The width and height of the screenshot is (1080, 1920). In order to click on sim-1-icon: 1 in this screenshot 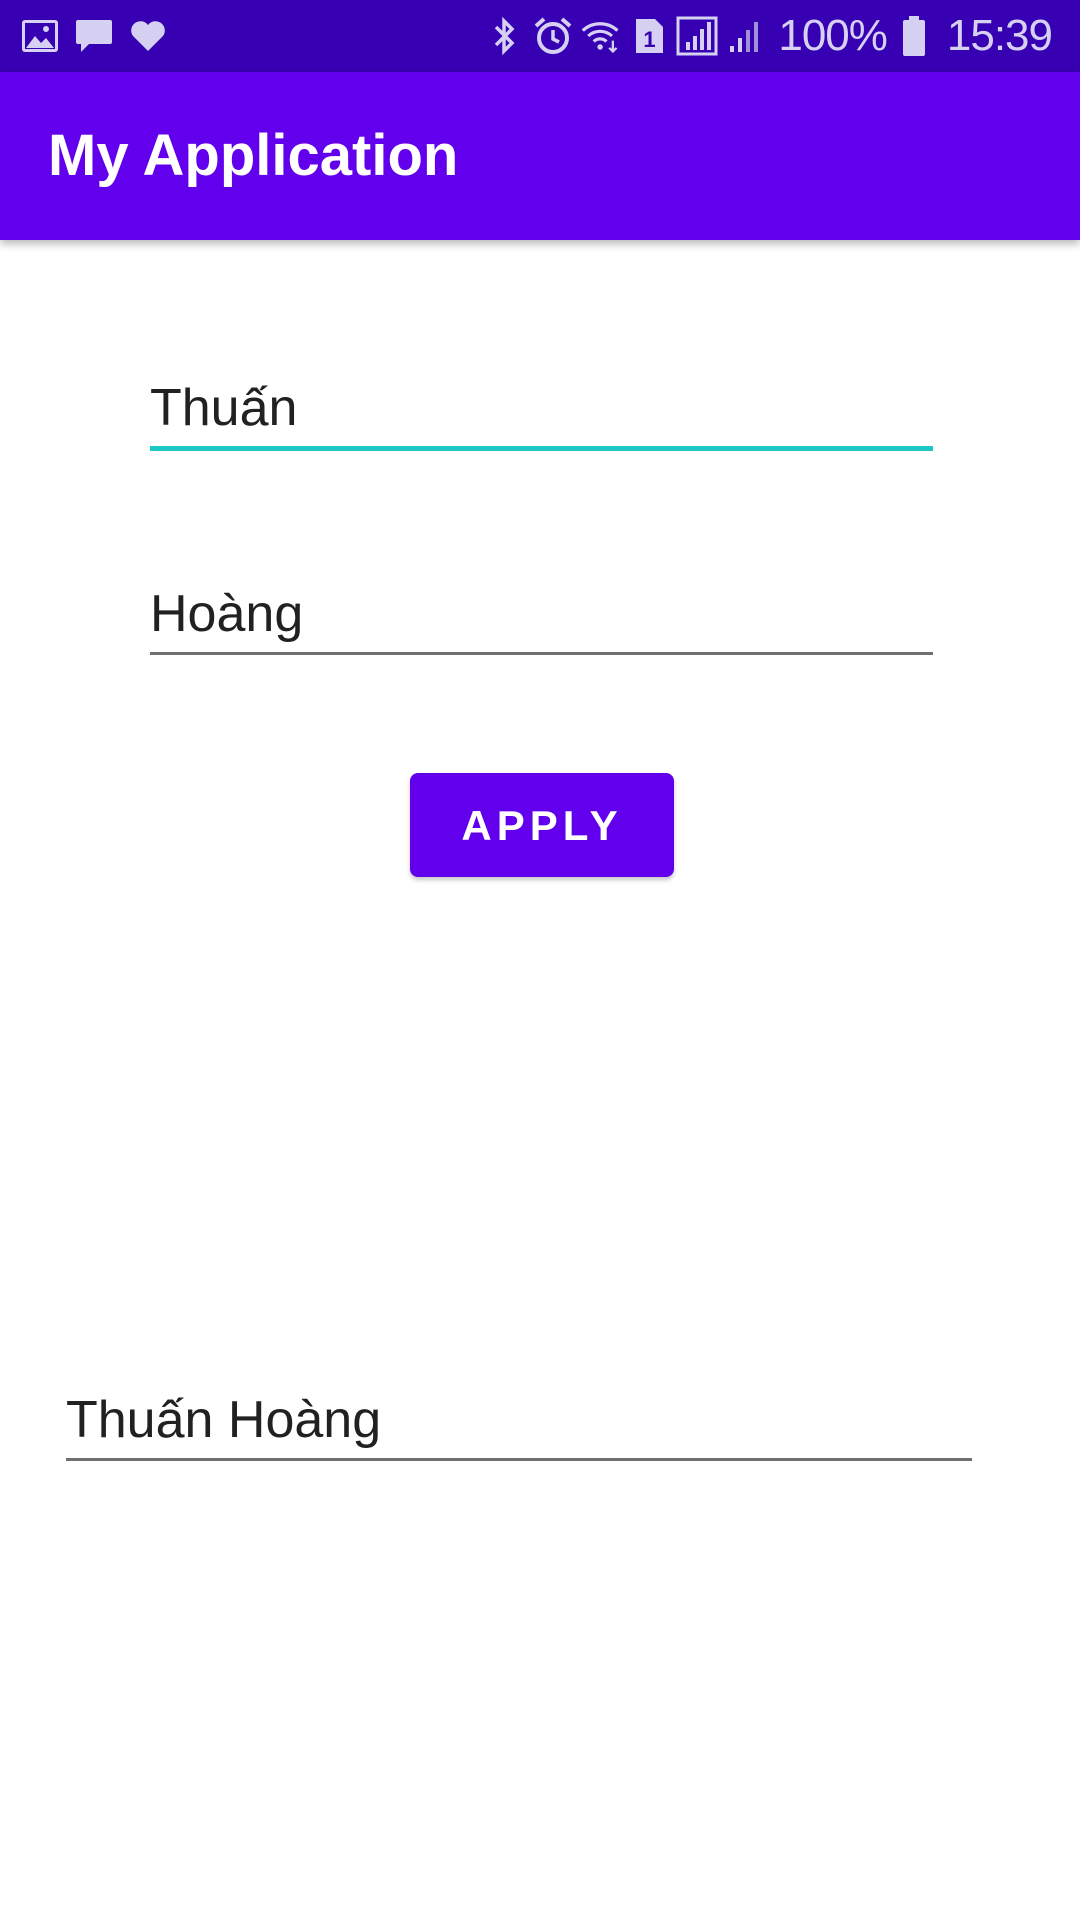, I will do `click(649, 36)`.